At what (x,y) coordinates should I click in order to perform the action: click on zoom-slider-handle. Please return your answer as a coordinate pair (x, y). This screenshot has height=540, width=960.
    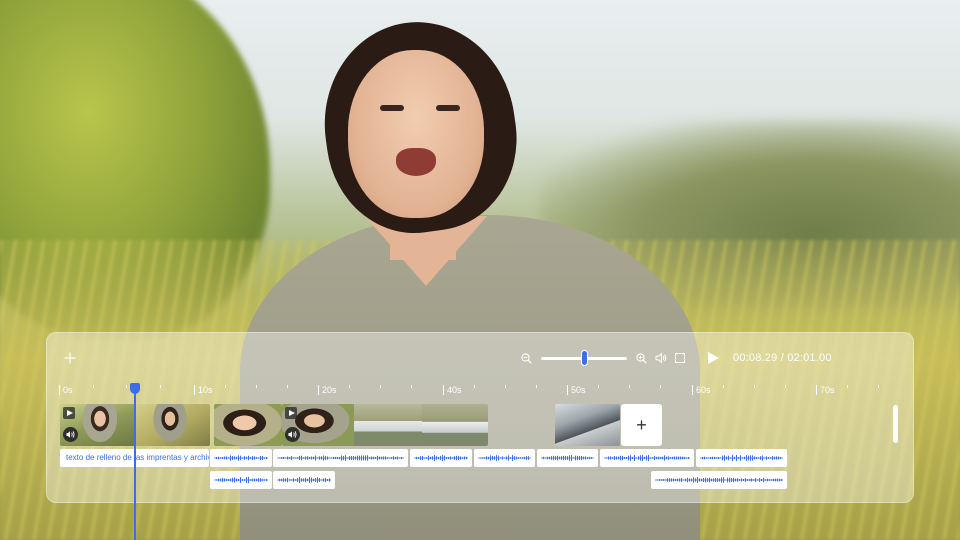
    Looking at the image, I should click on (584, 358).